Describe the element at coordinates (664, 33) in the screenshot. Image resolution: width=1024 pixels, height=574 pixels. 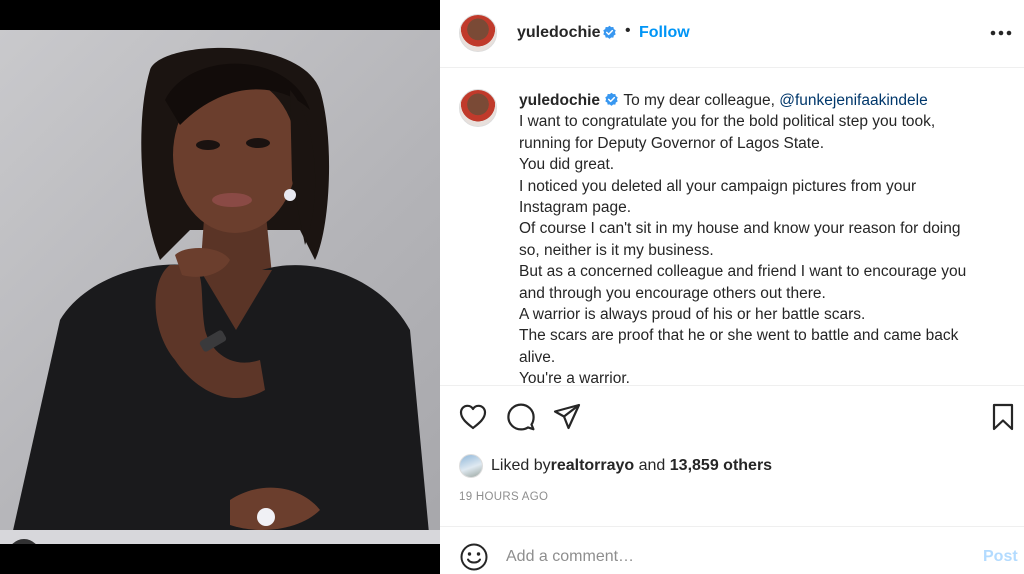
I see `follow-button: Follow` at that location.